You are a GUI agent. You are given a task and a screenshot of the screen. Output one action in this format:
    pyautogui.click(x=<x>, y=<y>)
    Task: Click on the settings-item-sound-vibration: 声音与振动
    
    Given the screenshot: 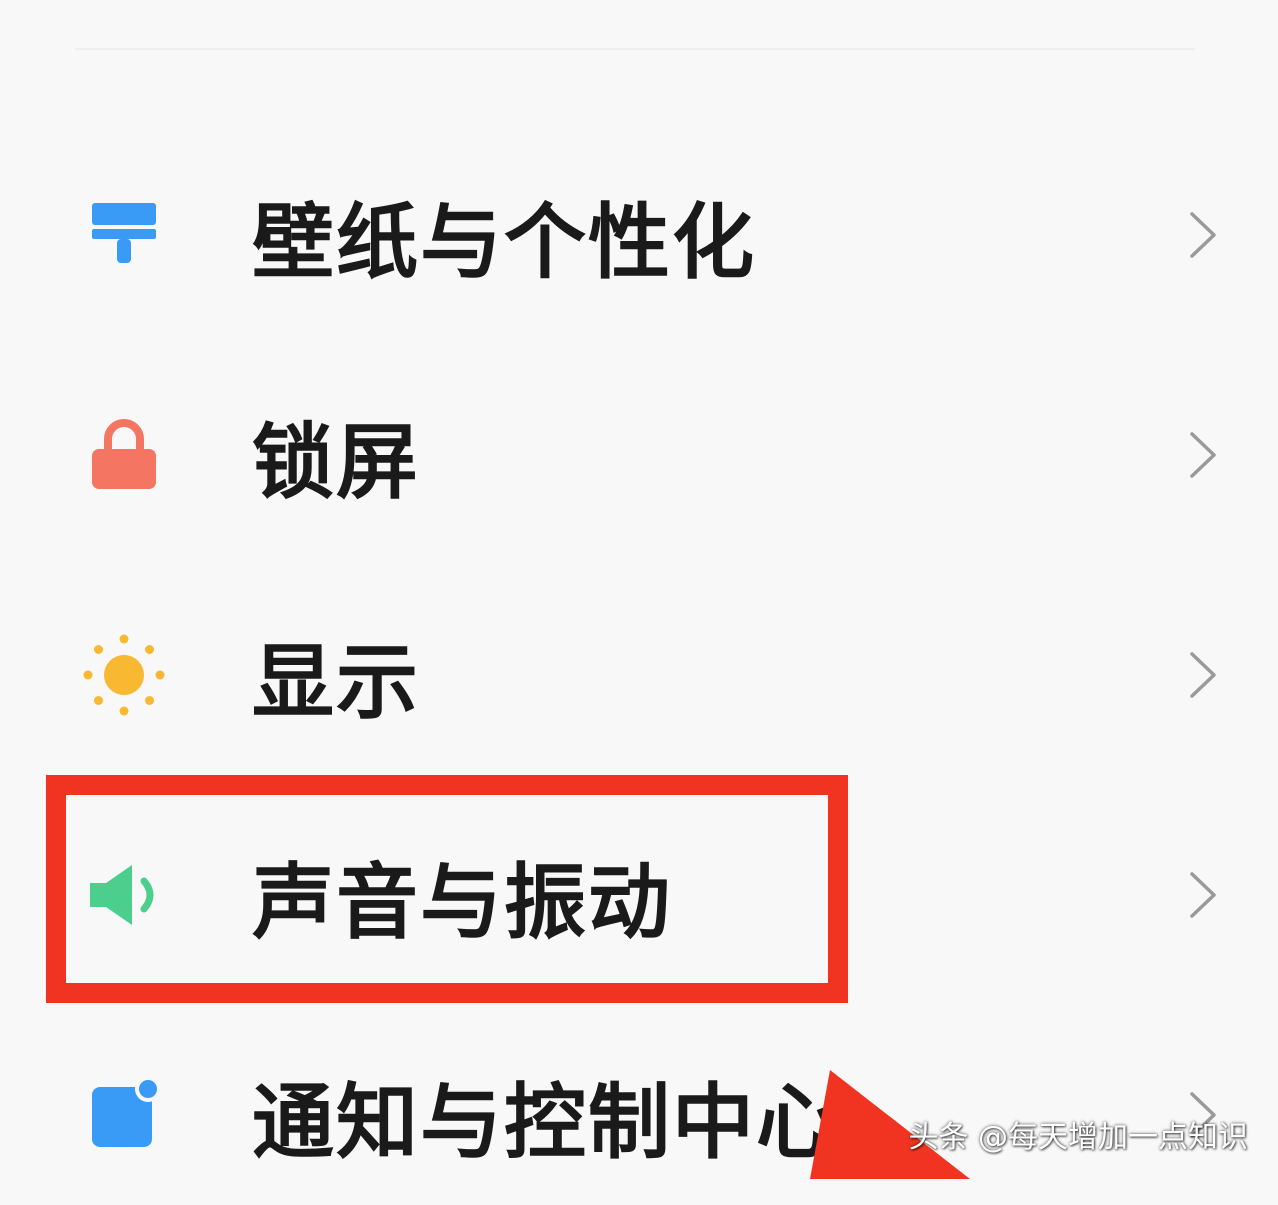 What is the action you would take?
    pyautogui.click(x=639, y=895)
    